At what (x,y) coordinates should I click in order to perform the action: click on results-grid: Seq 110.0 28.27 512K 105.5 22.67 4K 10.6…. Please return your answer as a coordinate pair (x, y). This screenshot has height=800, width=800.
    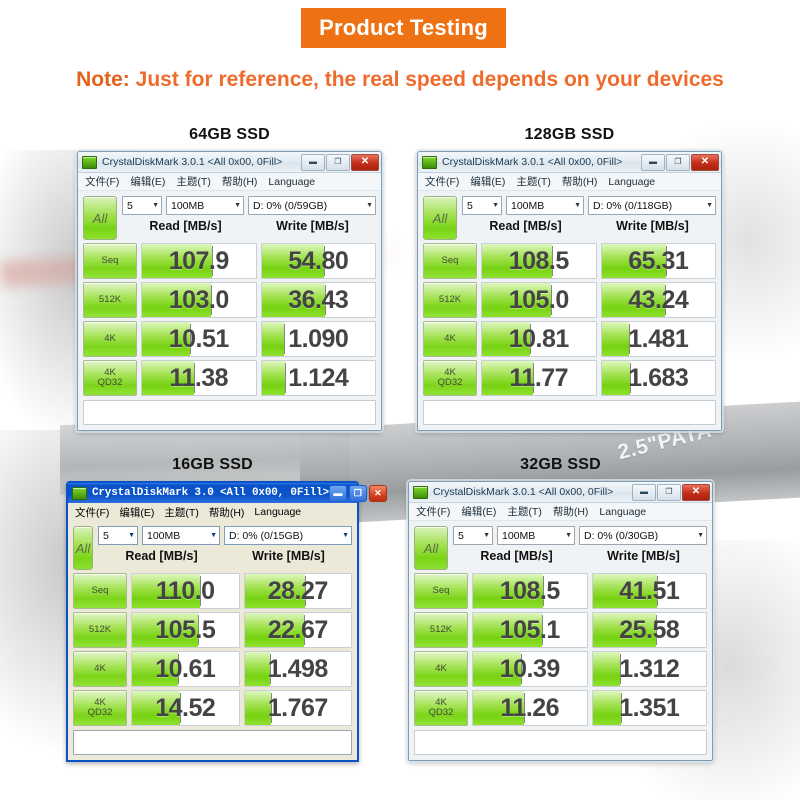
    Looking at the image, I should click on (212, 649).